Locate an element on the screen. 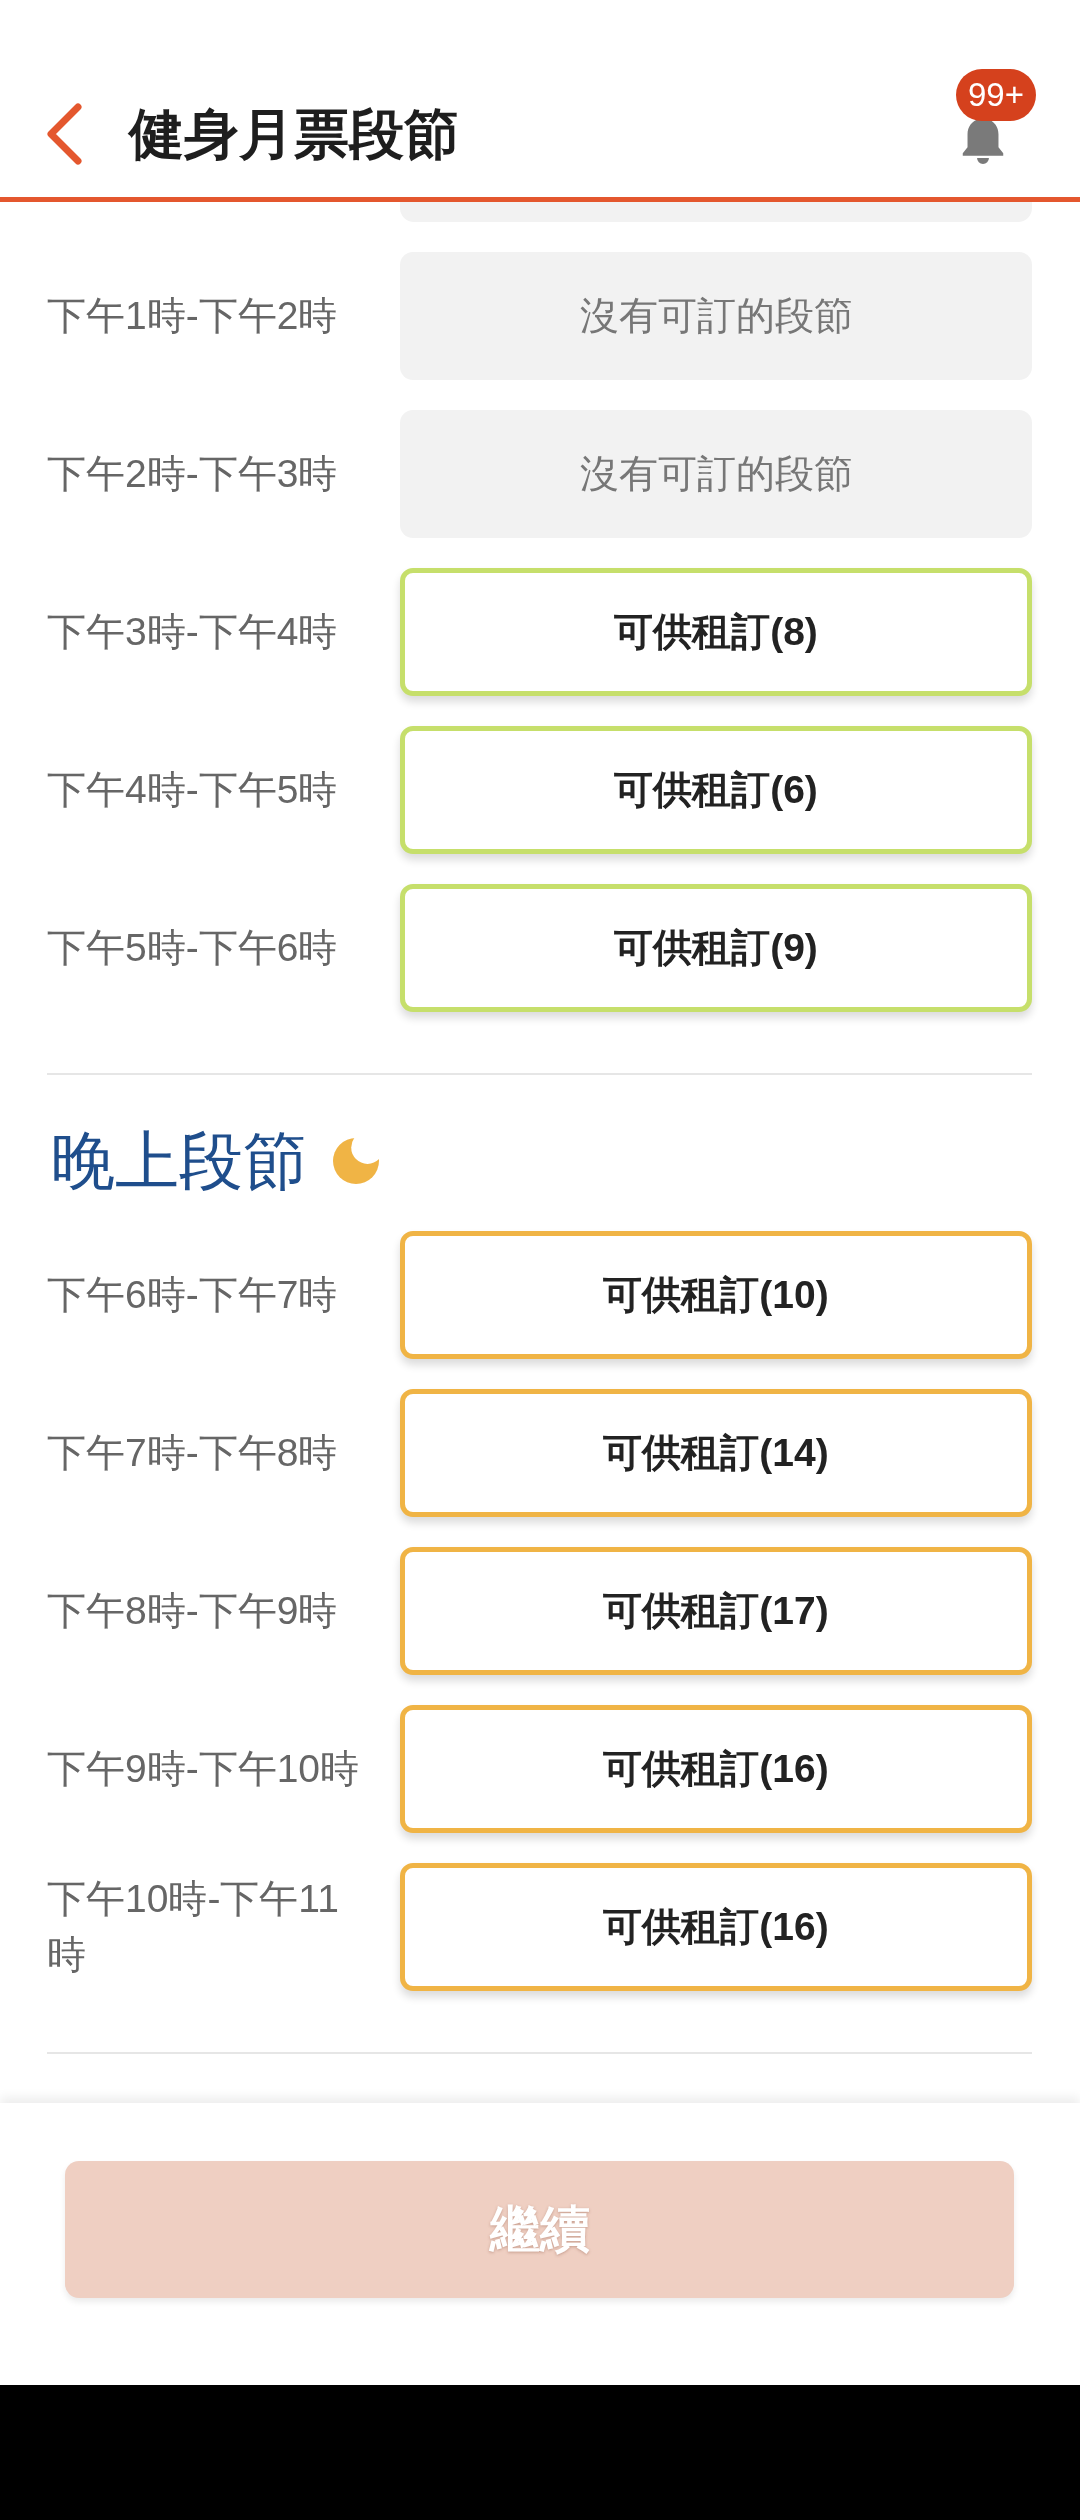 This screenshot has height=2520, width=1080. time-label: 下午2時-下午3時 is located at coordinates (193, 474).